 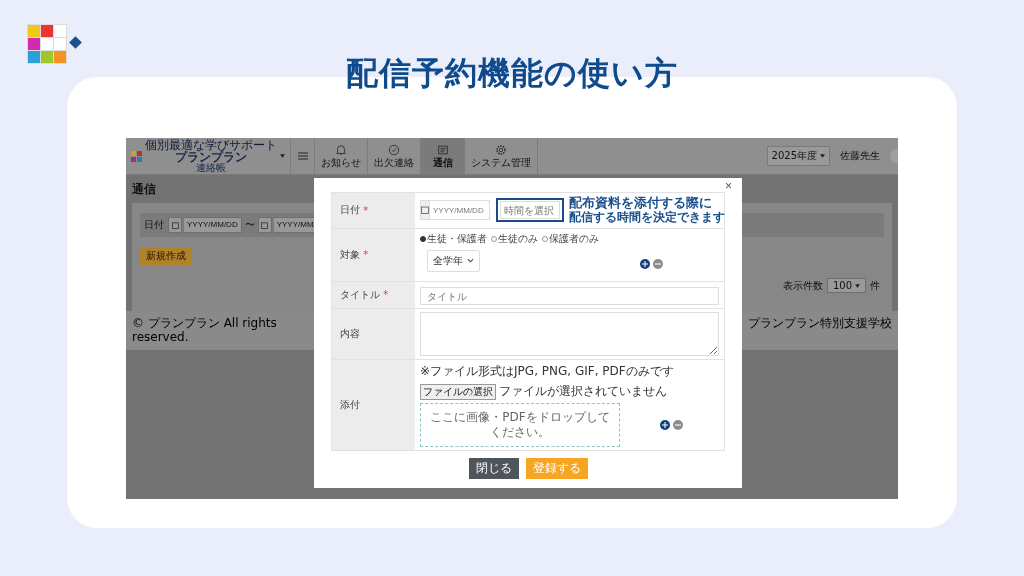 What do you see at coordinates (860, 156) in the screenshot?
I see `user-name: 佐藤先生` at bounding box center [860, 156].